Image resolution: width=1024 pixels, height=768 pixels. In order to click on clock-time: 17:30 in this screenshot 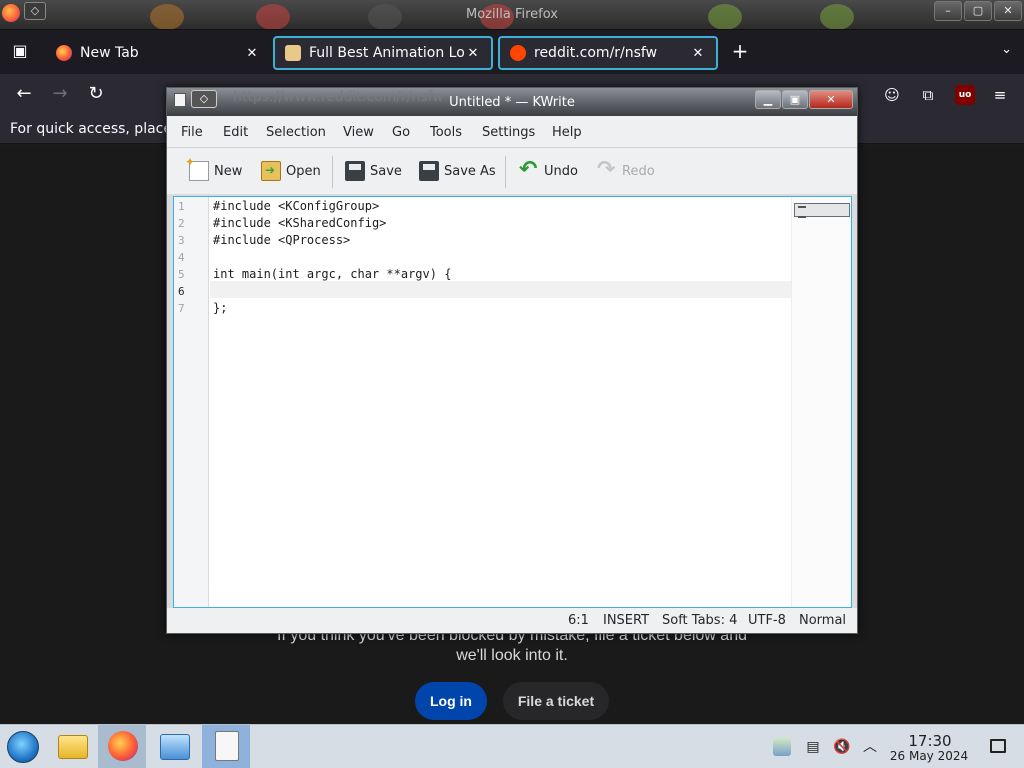, I will do `click(930, 741)`.